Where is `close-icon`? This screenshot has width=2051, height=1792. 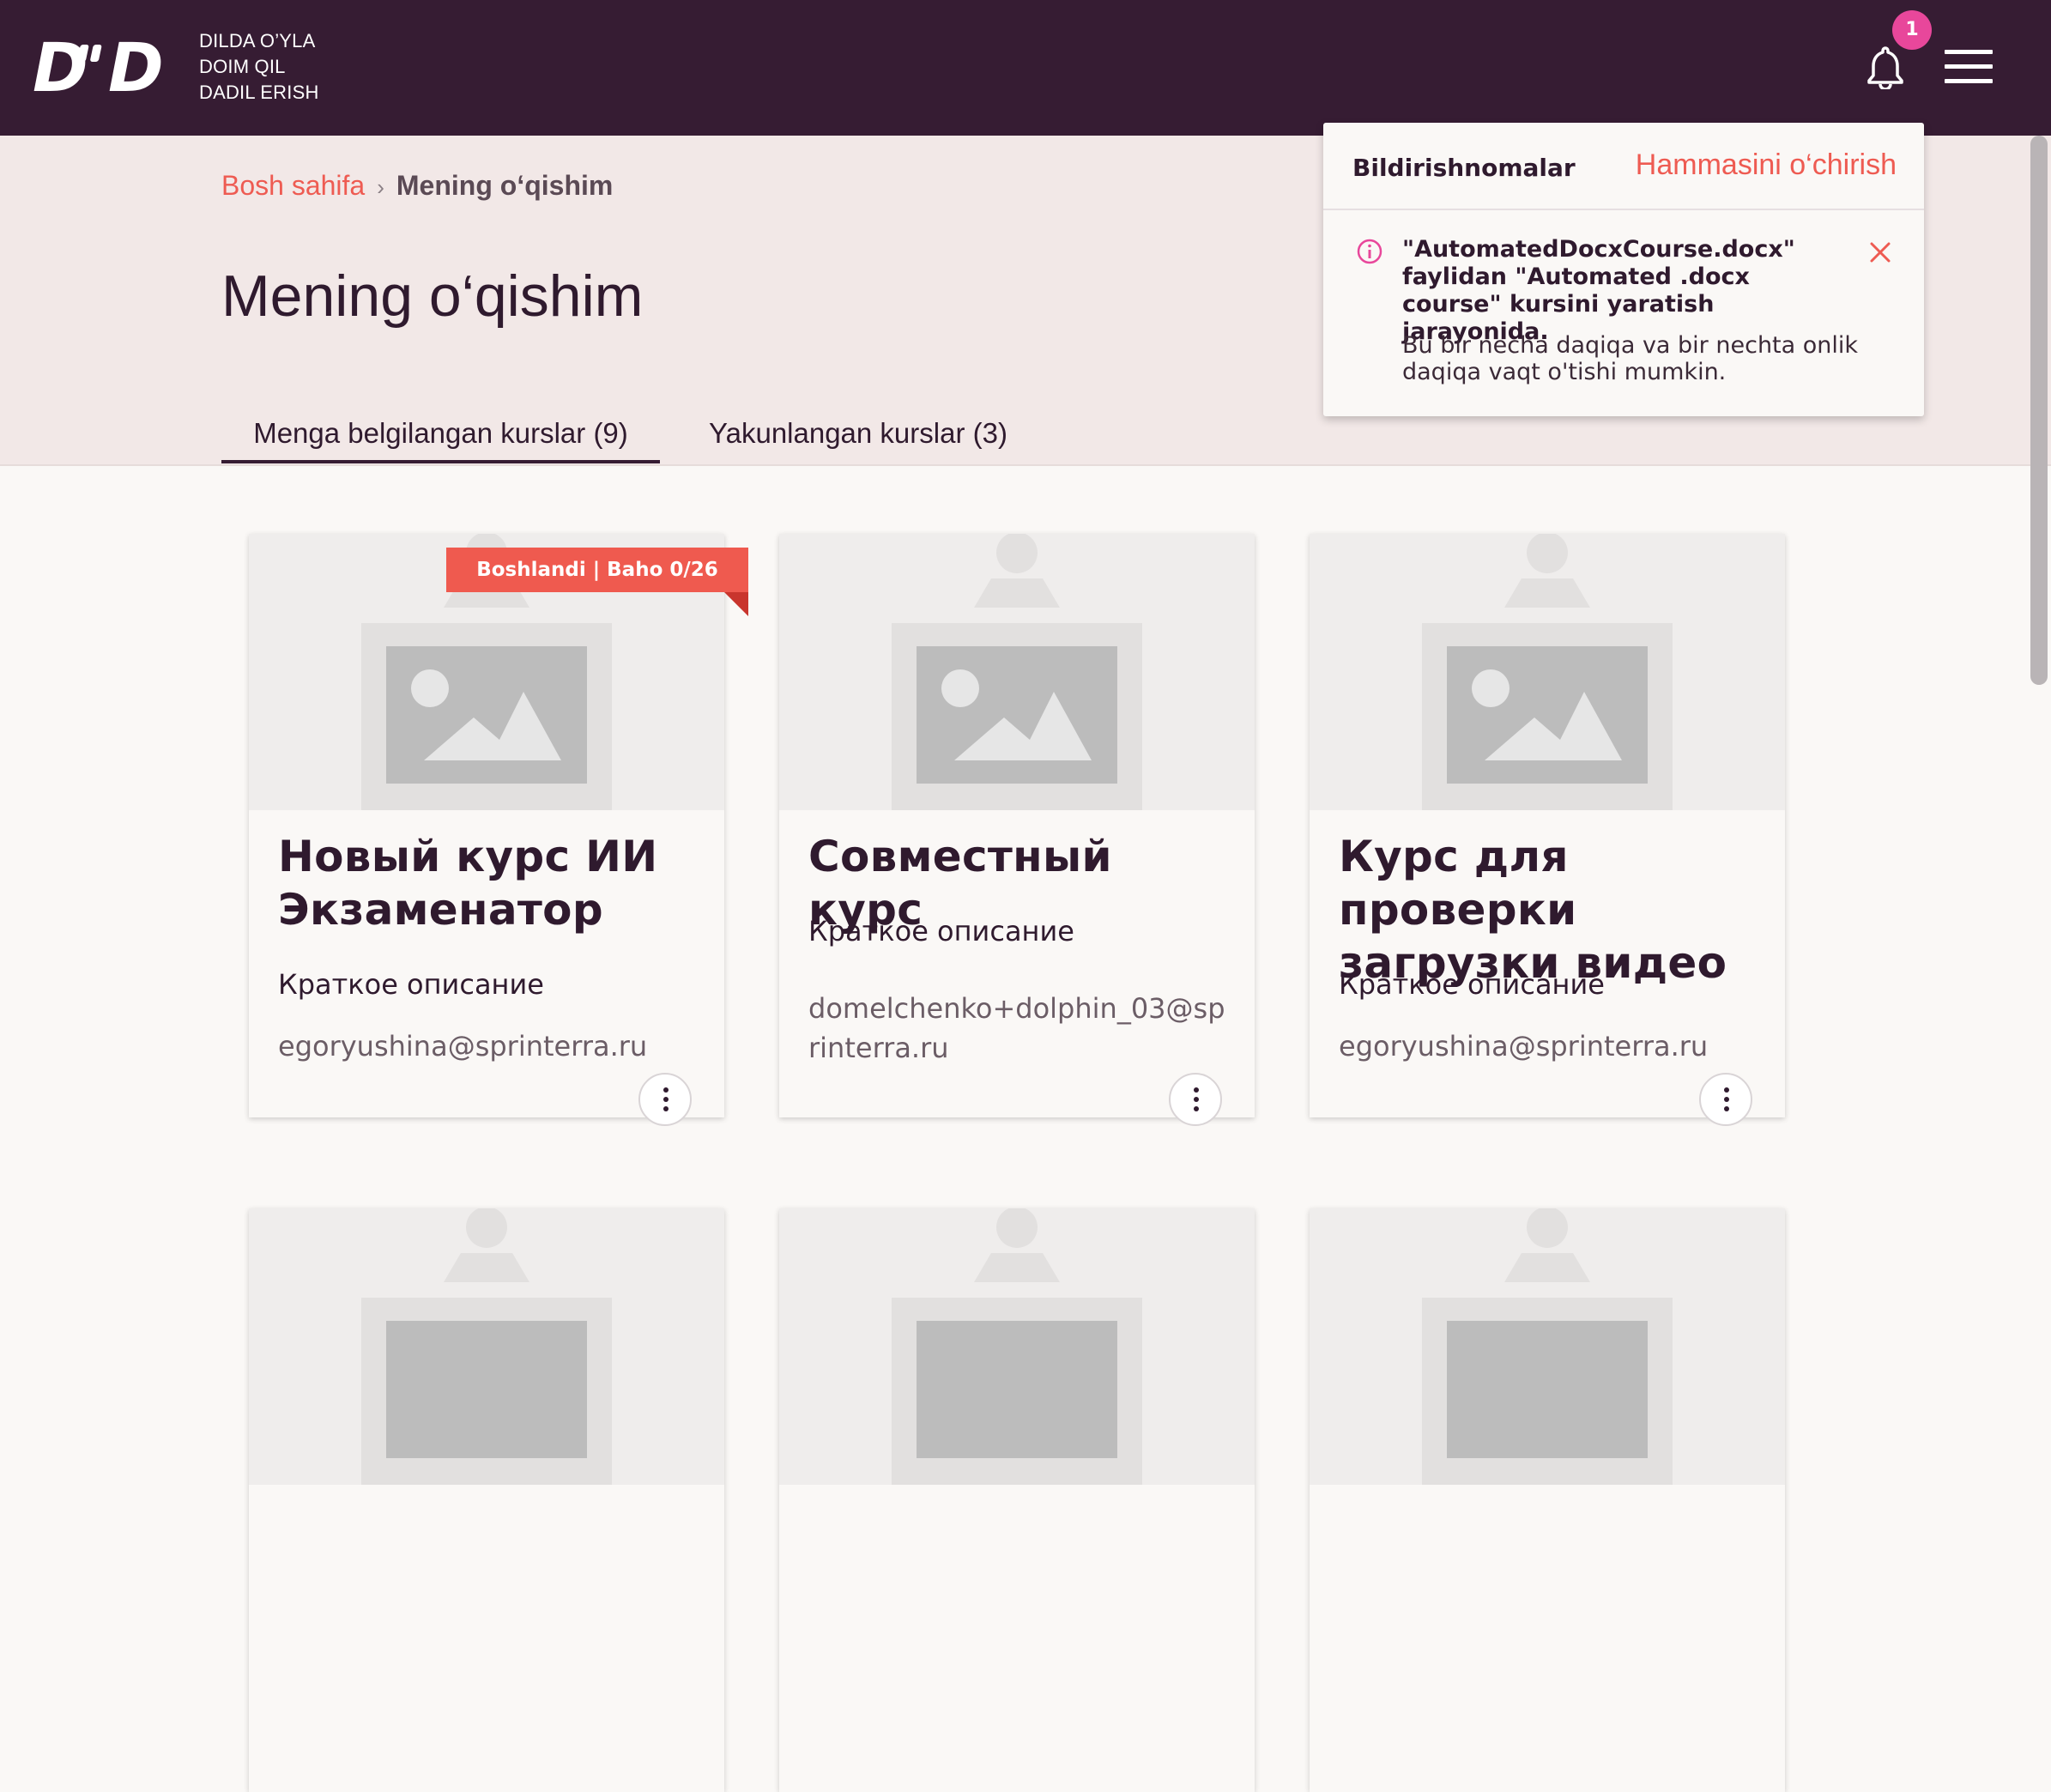
close-icon is located at coordinates (1880, 252).